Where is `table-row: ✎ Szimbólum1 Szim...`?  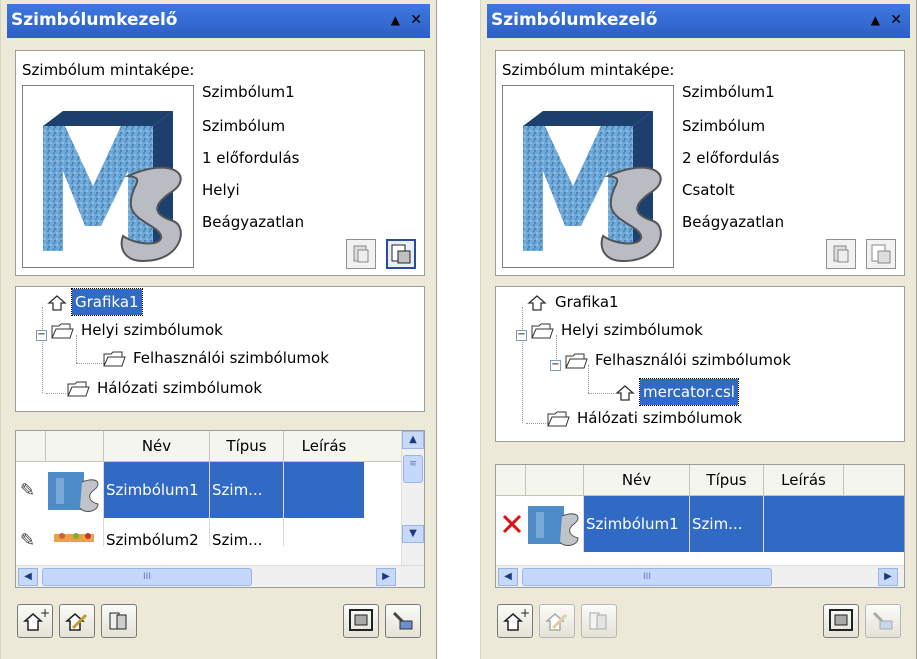
table-row: ✎ Szimbólum1 Szim... is located at coordinates (209, 490).